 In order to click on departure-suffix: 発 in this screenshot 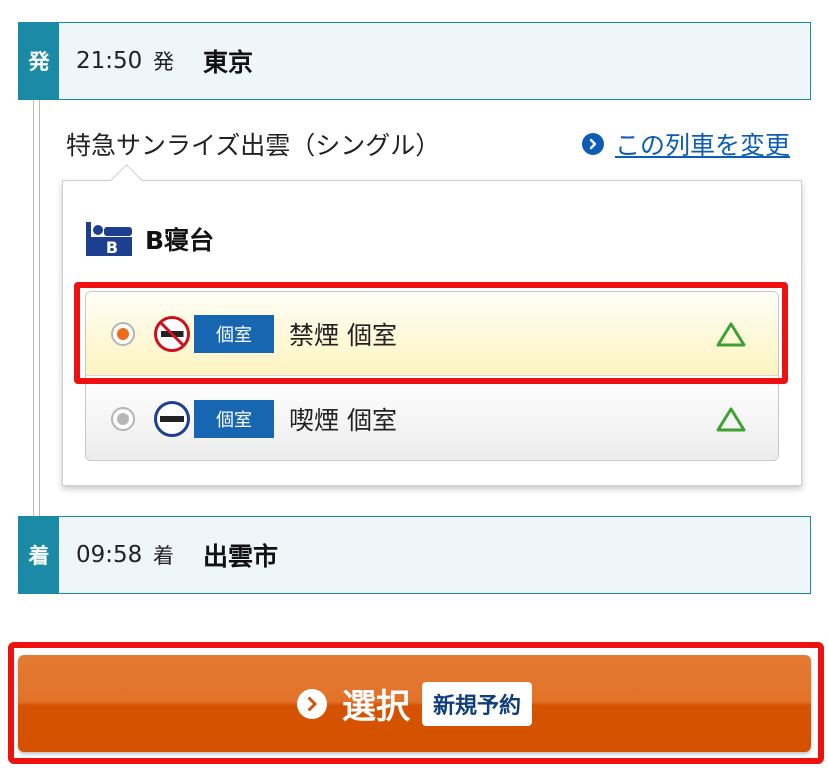, I will do `click(163, 62)`.